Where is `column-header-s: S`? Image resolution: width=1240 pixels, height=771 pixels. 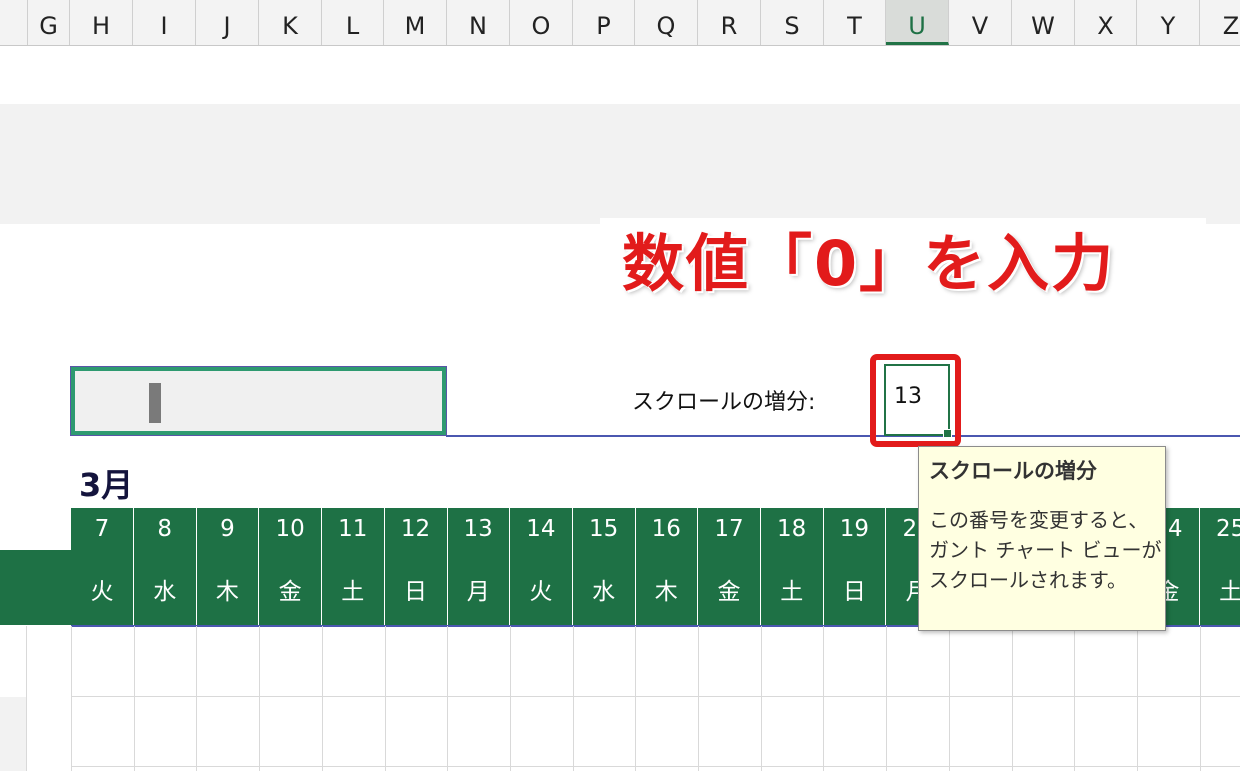 column-header-s: S is located at coordinates (792, 22).